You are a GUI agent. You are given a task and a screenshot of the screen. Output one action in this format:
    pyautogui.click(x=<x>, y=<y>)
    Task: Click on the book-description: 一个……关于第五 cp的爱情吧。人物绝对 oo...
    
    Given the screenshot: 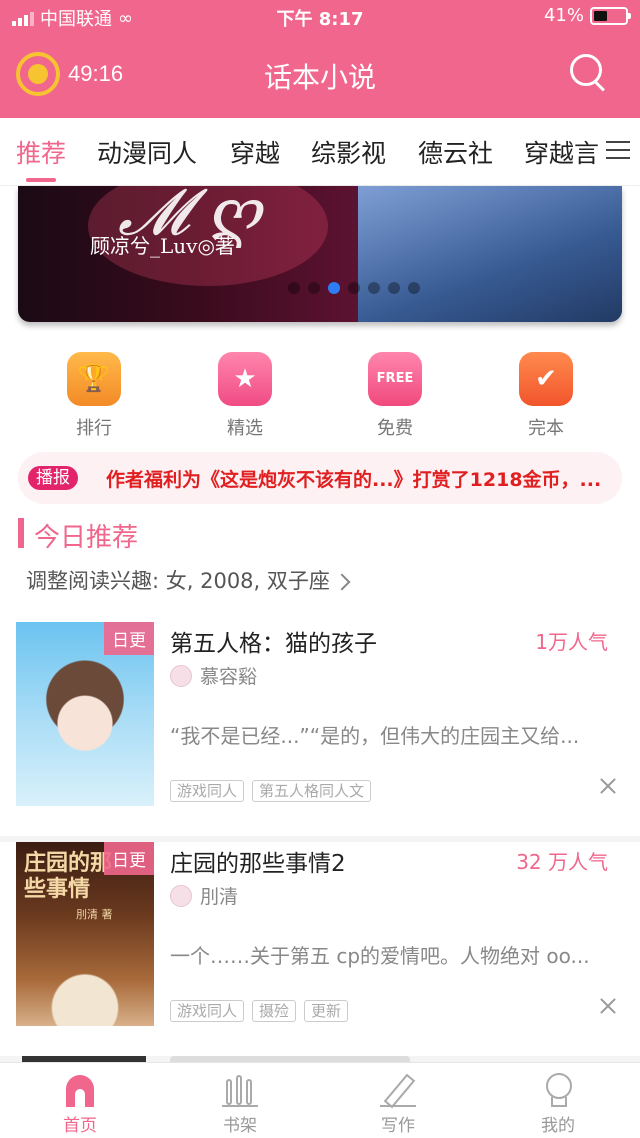 What is the action you would take?
    pyautogui.click(x=380, y=956)
    